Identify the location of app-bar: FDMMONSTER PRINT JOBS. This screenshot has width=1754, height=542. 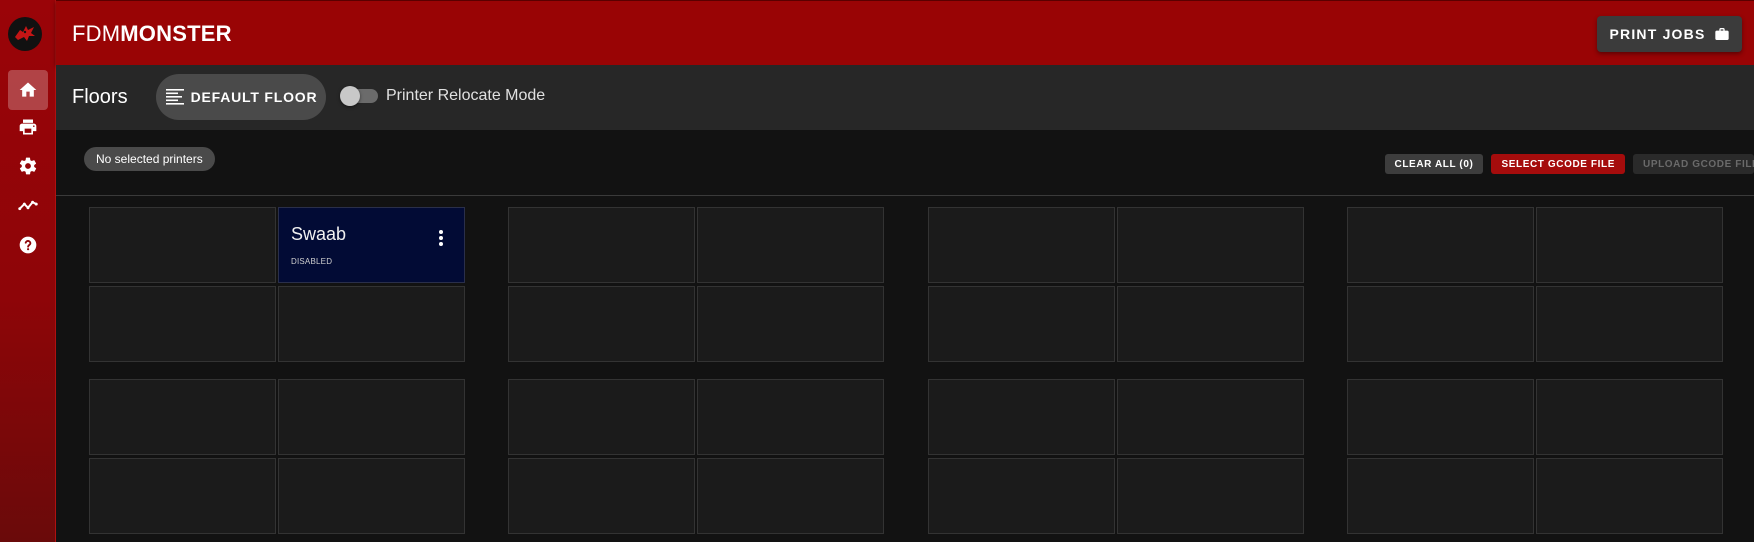
(905, 32).